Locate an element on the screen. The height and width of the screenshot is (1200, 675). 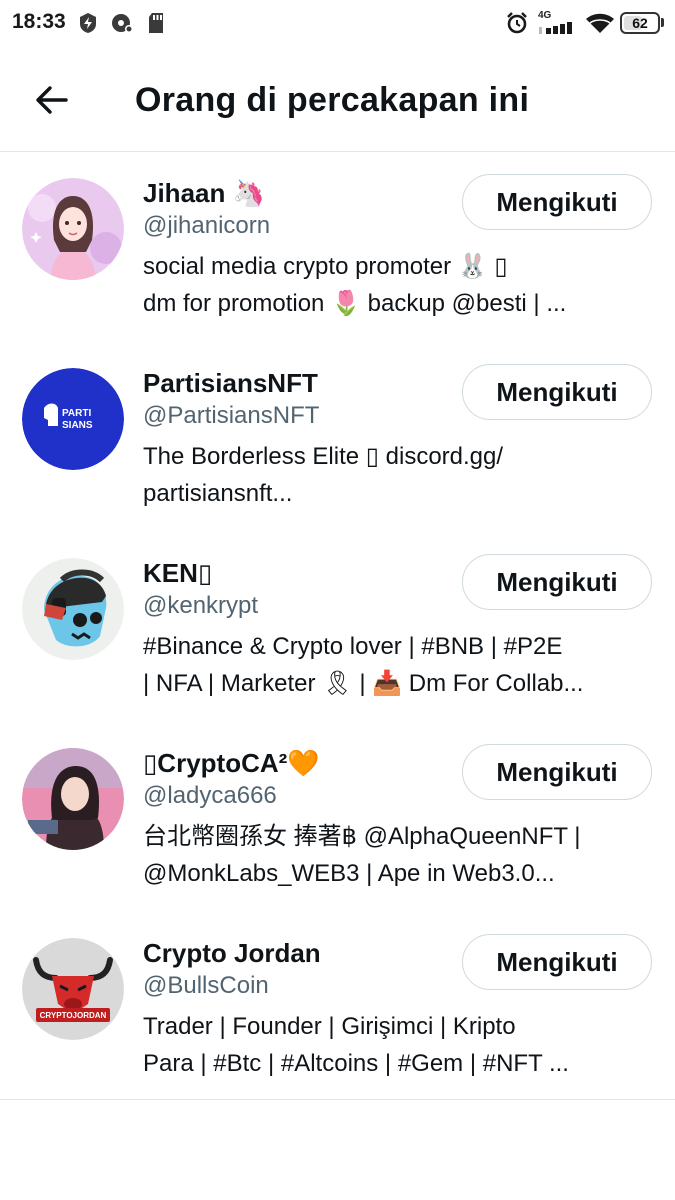
avatar-text: PARTI is located at coordinates (76, 413).